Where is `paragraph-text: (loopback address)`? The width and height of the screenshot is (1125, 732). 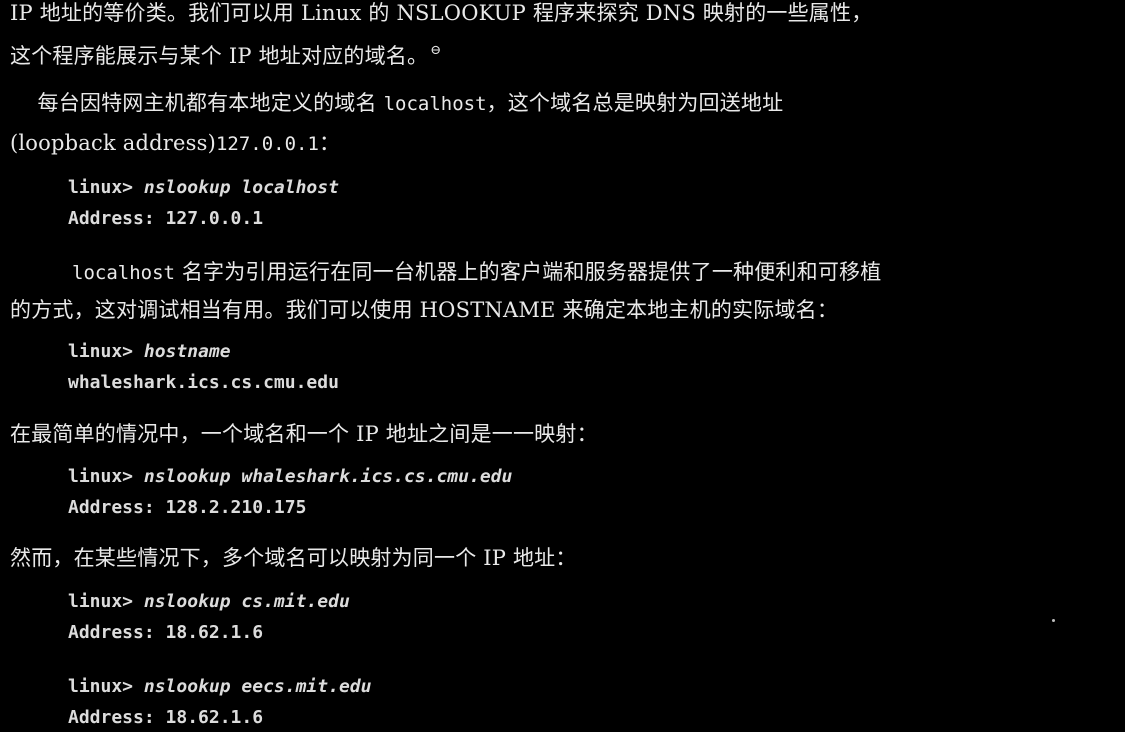 paragraph-text: (loopback address) is located at coordinates (113, 143).